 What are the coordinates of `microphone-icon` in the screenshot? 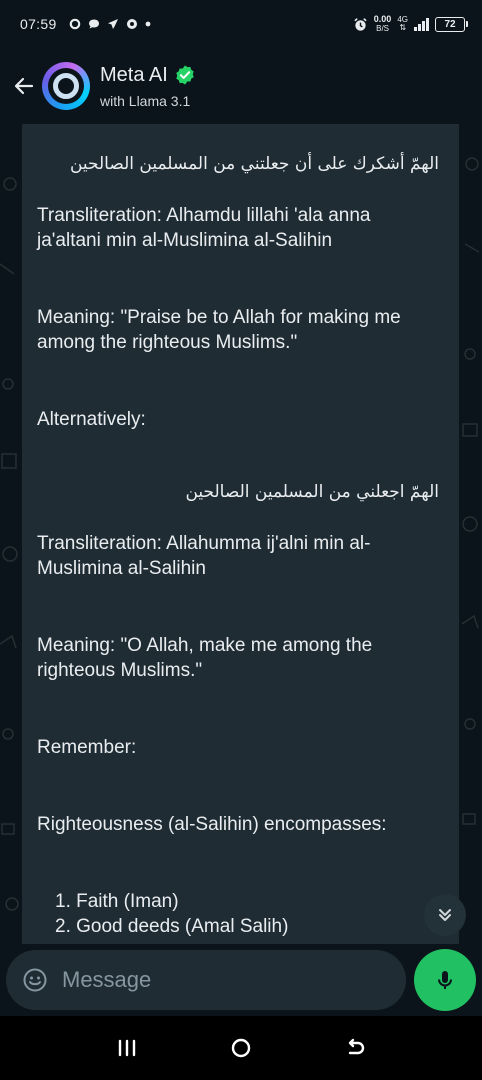 It's located at (445, 980).